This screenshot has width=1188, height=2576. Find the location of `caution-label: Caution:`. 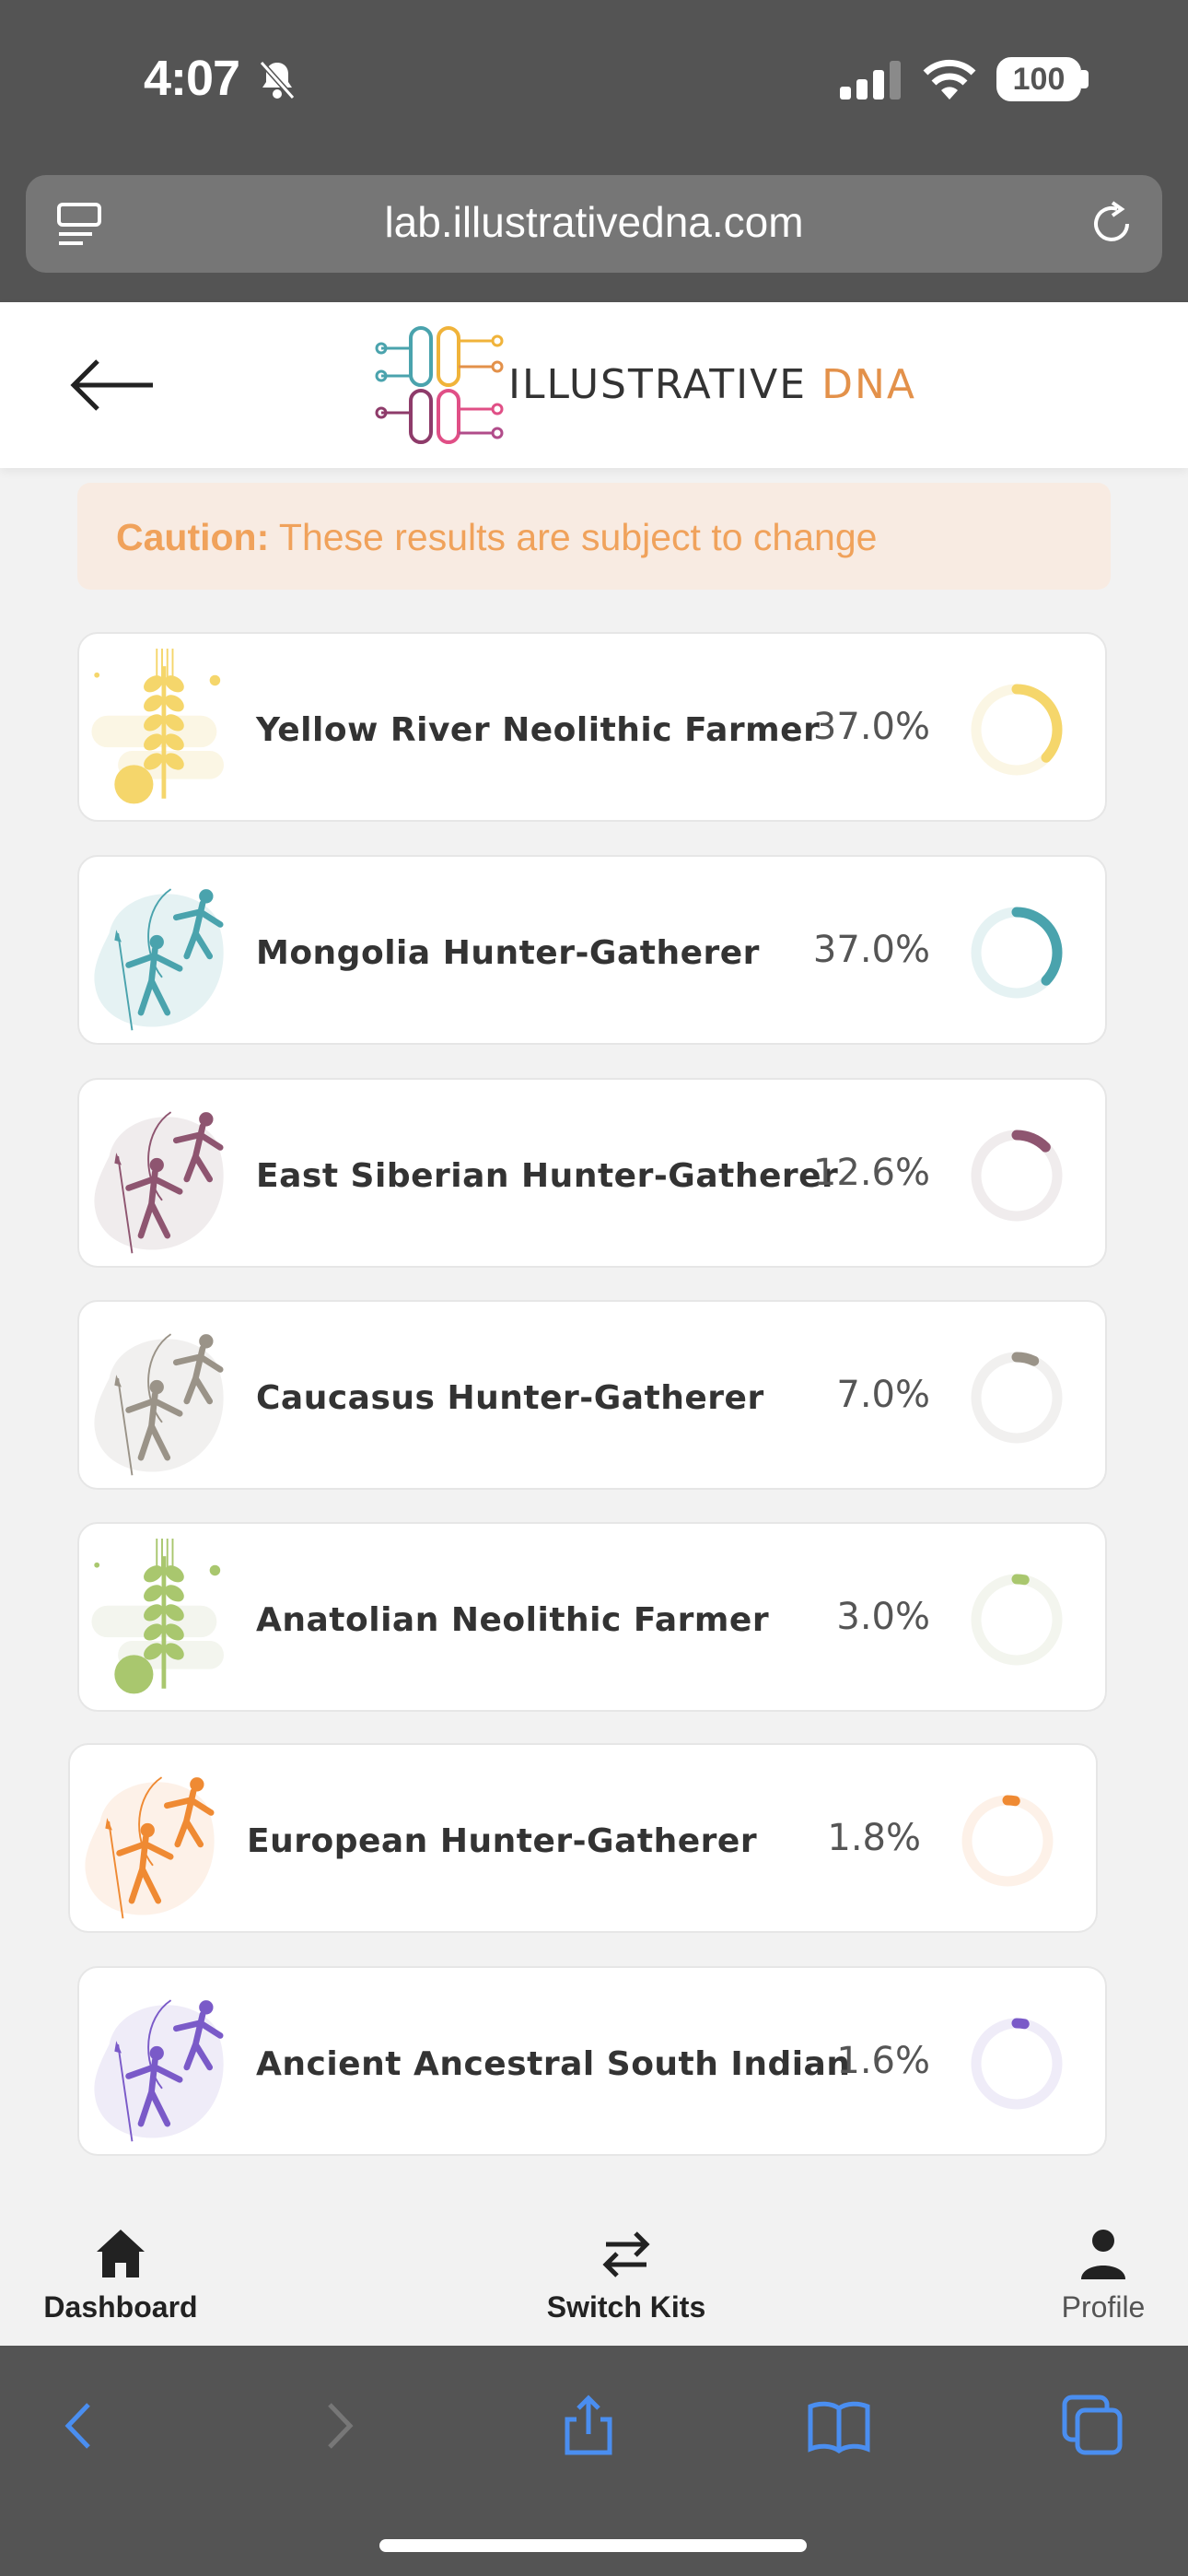

caution-label: Caution: is located at coordinates (193, 537).